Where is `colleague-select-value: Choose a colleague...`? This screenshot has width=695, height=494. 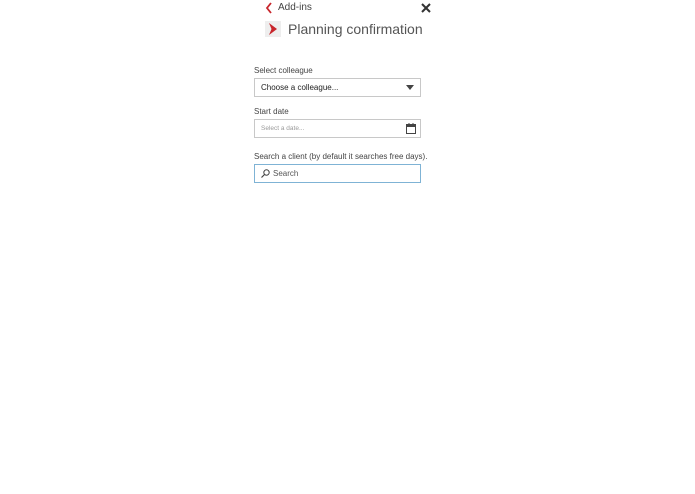
colleague-select-value: Choose a colleague... is located at coordinates (300, 87).